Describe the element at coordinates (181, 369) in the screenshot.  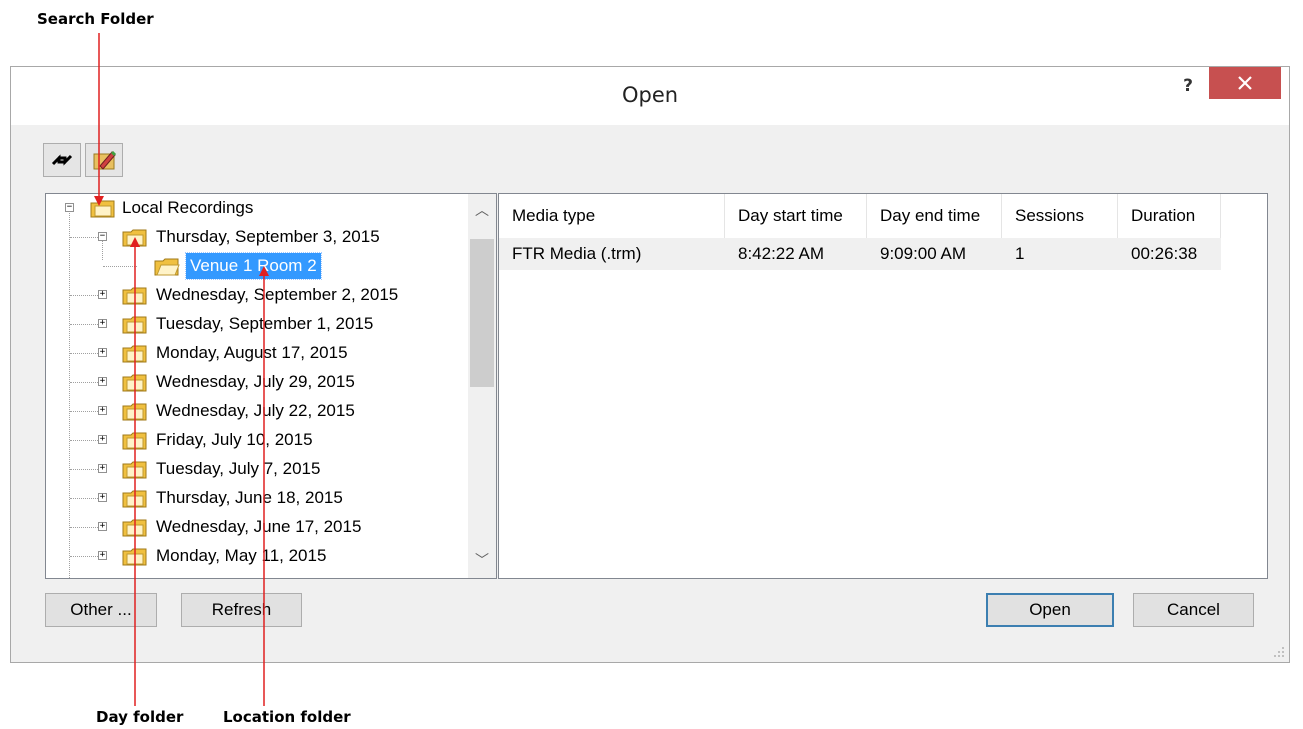
I see `callout-arrows` at that location.